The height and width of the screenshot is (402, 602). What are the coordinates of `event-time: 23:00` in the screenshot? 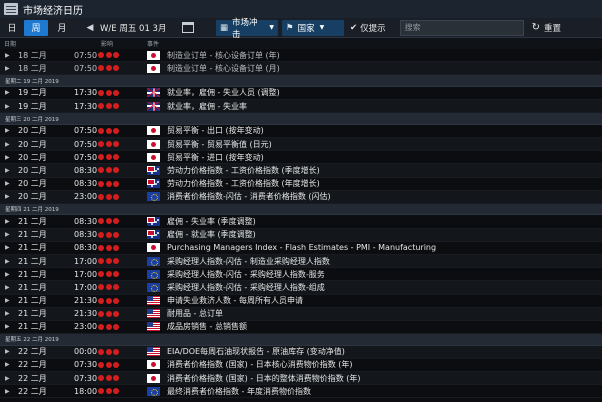 It's located at (86, 327).